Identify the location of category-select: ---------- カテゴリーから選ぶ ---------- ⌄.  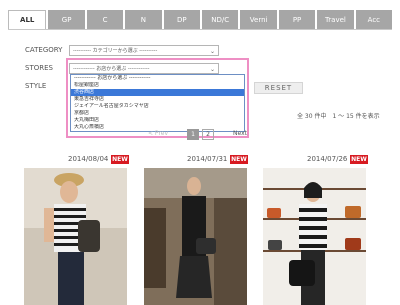
(144, 50).